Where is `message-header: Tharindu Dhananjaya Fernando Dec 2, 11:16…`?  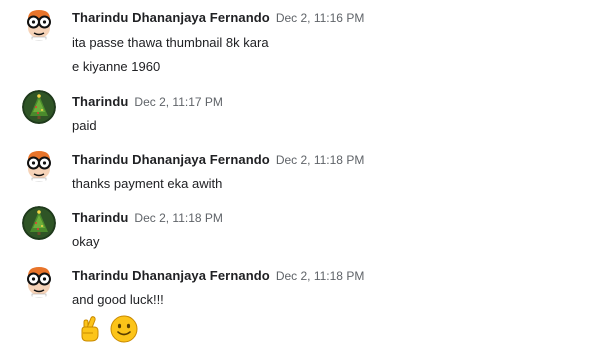
message-header: Tharindu Dhananjaya Fernando Dec 2, 11:16… is located at coordinates (218, 18).